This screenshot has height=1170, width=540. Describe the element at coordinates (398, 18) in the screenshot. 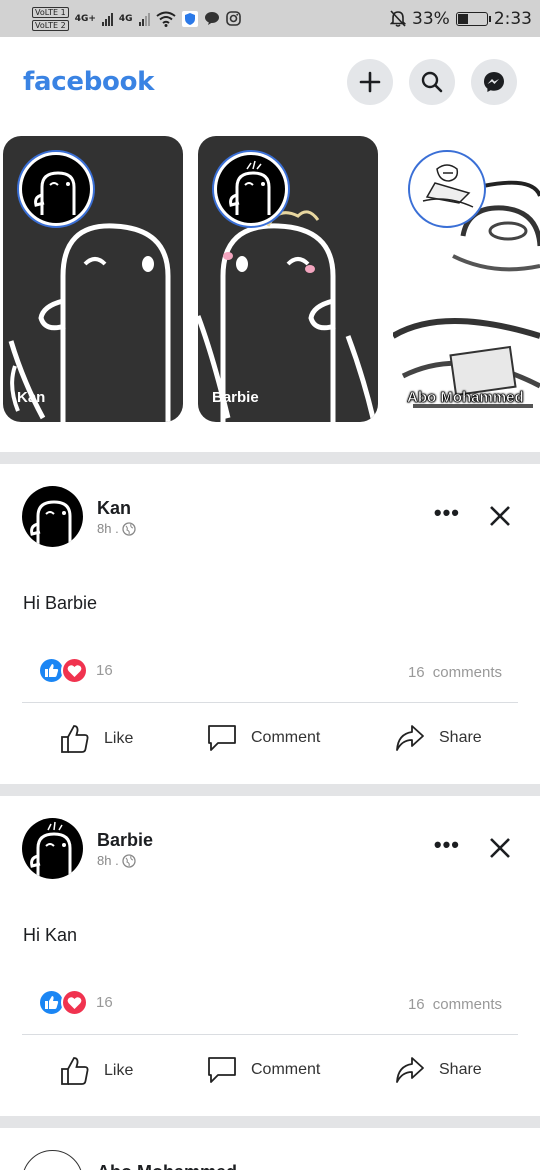

I see `mute-bell-icon` at that location.